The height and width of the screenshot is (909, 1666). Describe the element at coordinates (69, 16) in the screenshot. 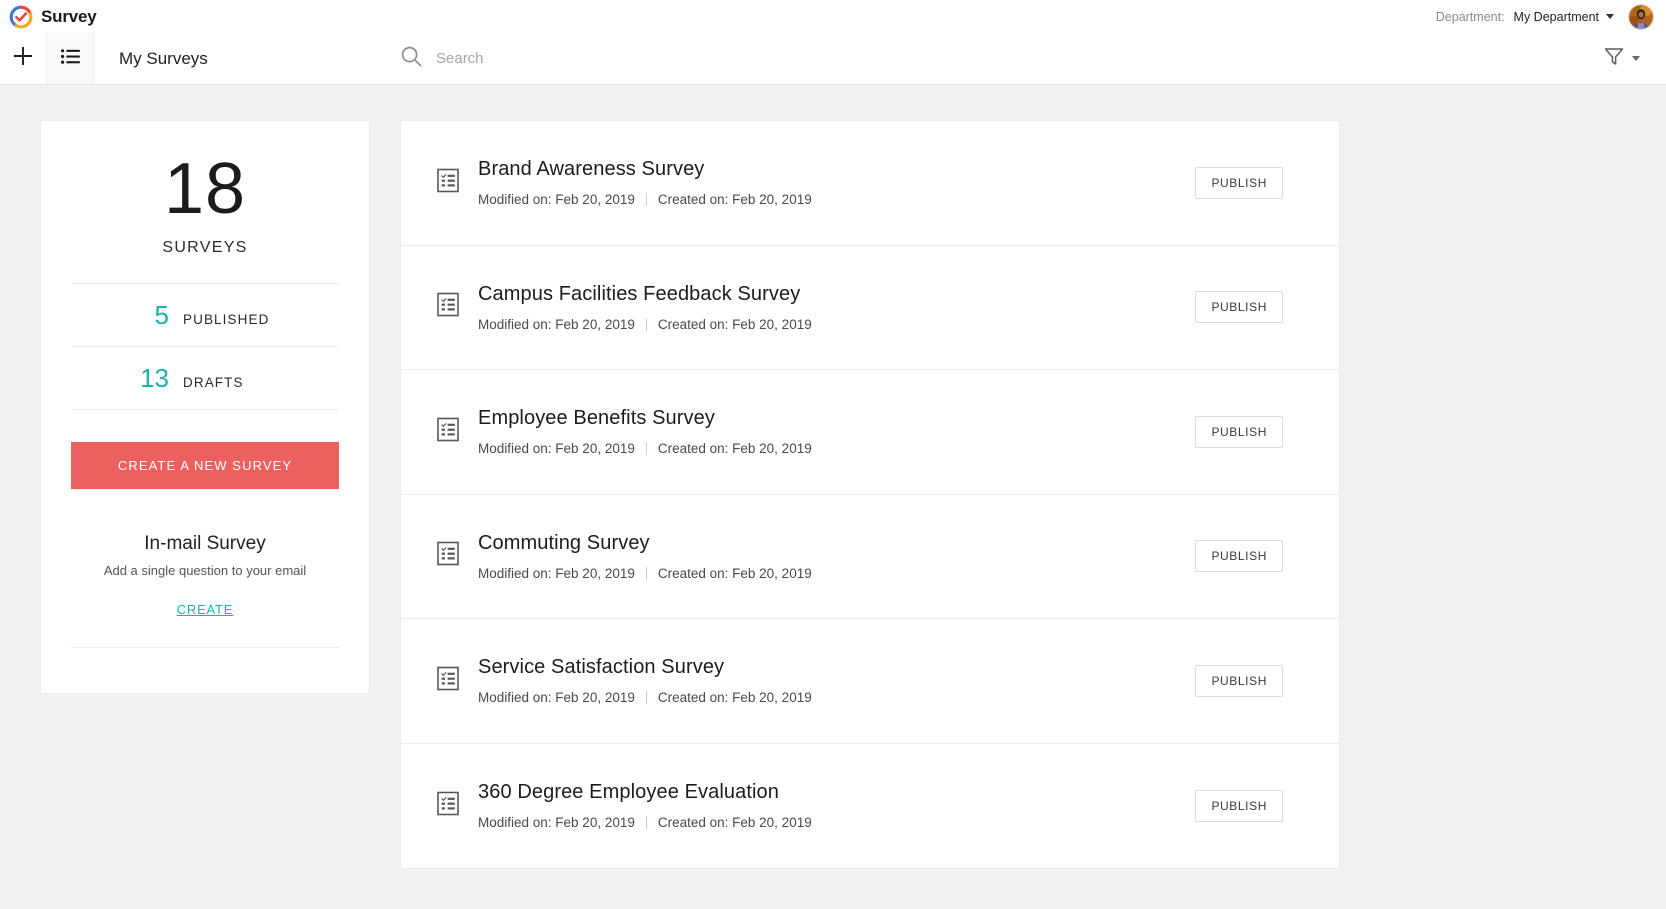

I see `brand-name: Survey` at that location.